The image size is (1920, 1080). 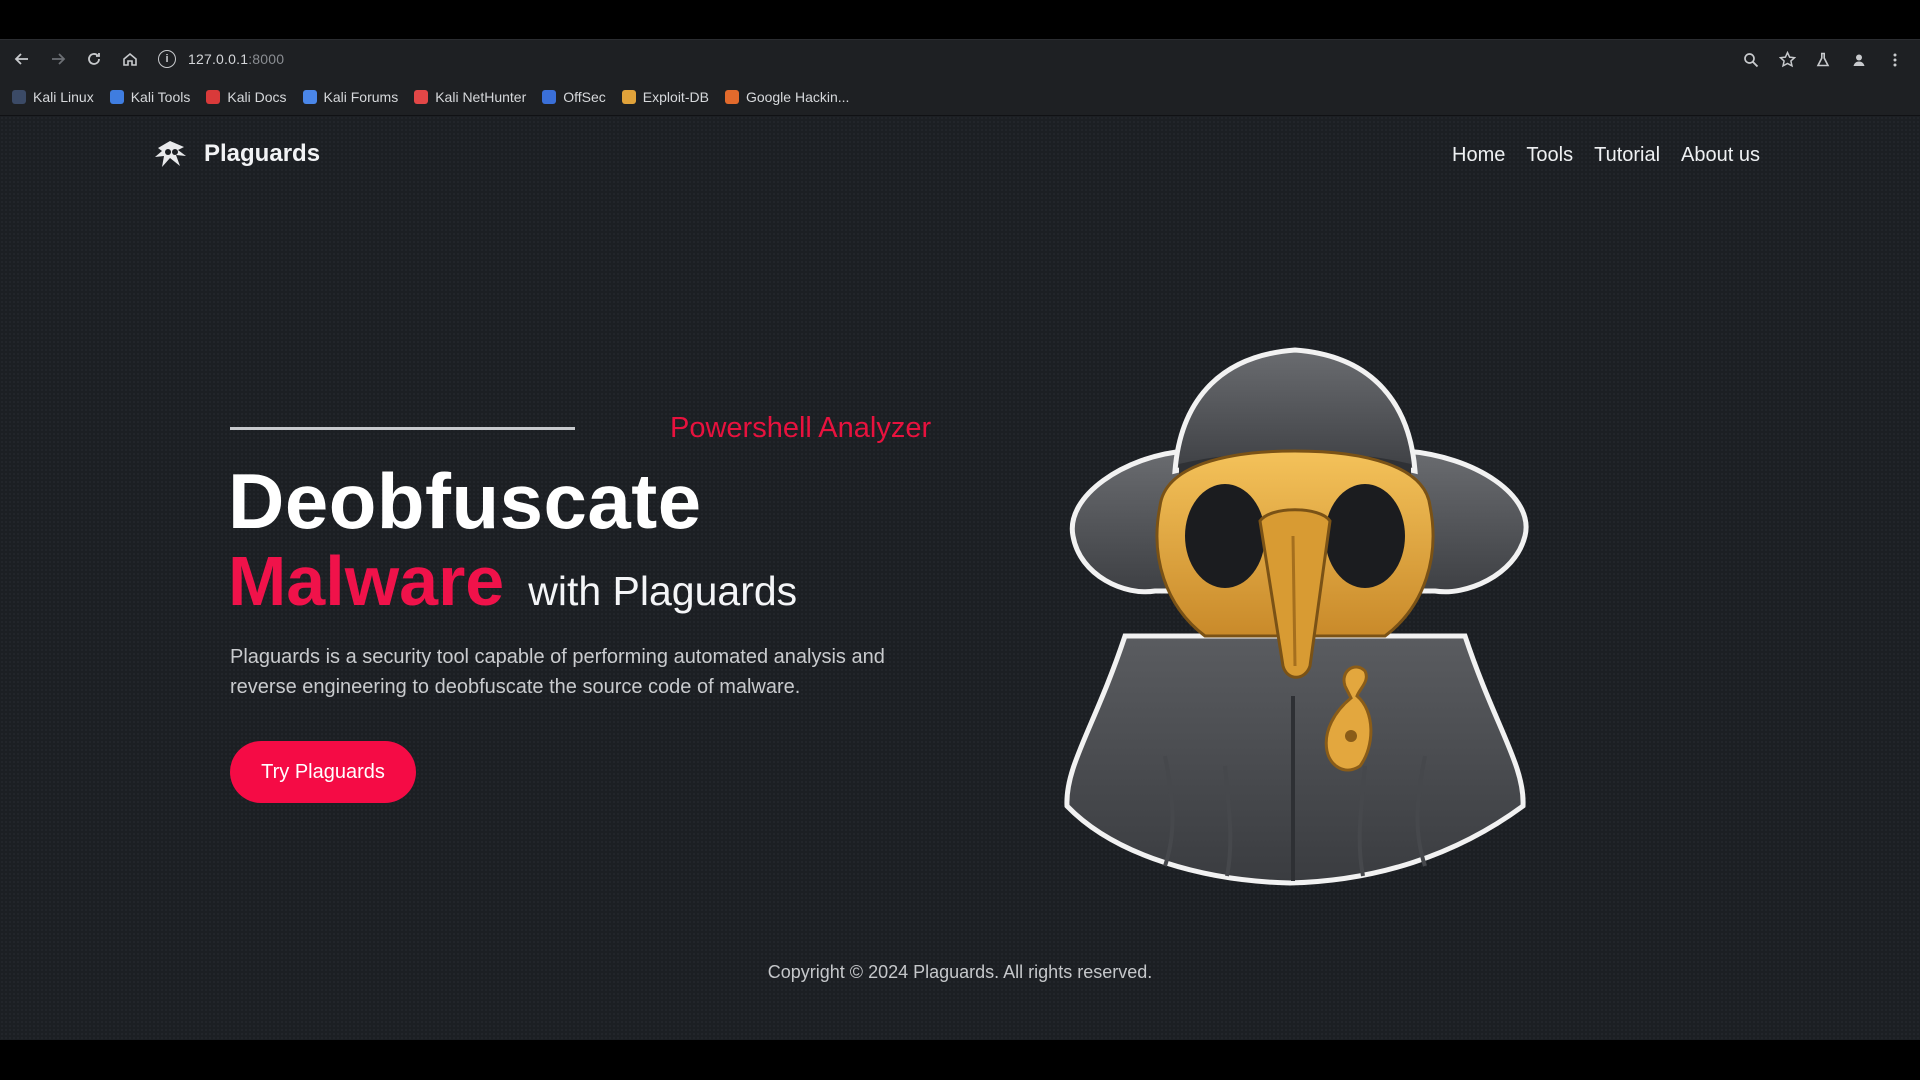 What do you see at coordinates (402, 428) in the screenshot?
I see `hero-divider` at bounding box center [402, 428].